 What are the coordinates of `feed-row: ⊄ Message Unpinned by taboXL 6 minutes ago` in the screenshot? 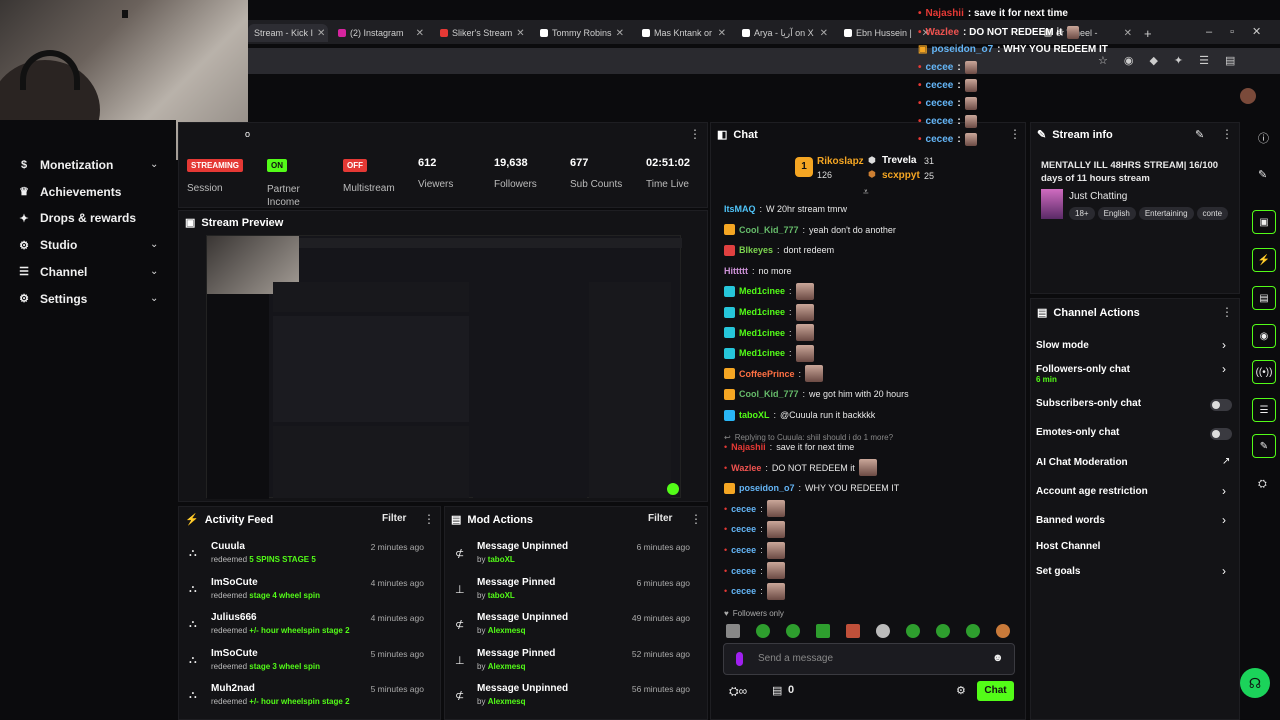 It's located at (572, 558).